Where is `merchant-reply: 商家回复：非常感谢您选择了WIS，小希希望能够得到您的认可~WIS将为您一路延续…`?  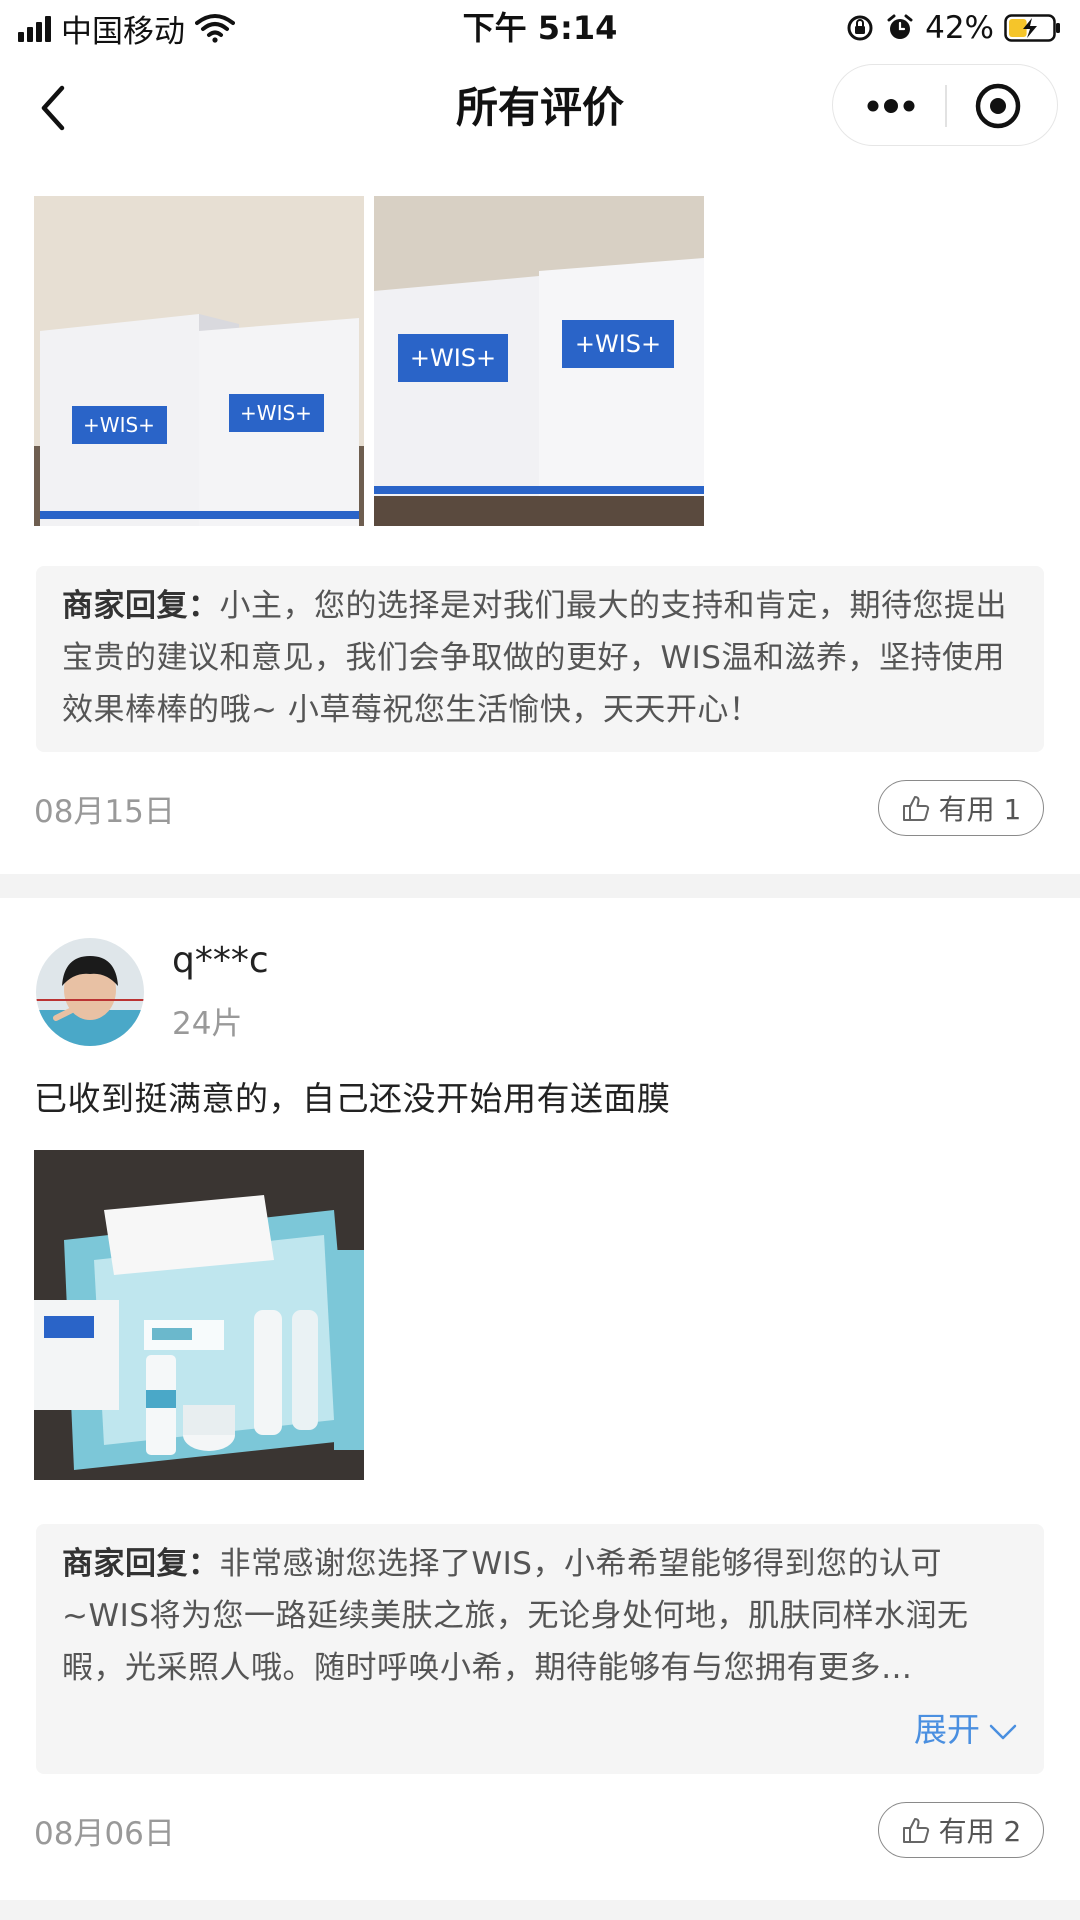
merchant-reply: 商家回复：非常感谢您选择了WIS，小希希望能够得到您的认可~WIS将为您一路延续… is located at coordinates (540, 1649).